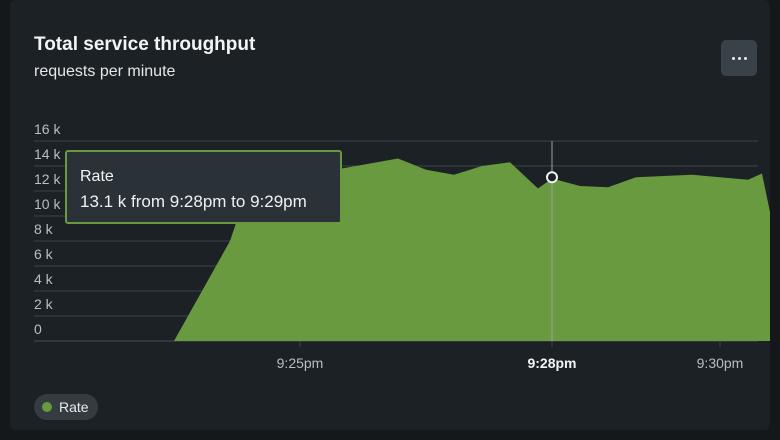 The height and width of the screenshot is (440, 780). What do you see at coordinates (510, 356) in the screenshot?
I see `x-axis-ticks: 9:25pm 9:28pm 9:30pm` at bounding box center [510, 356].